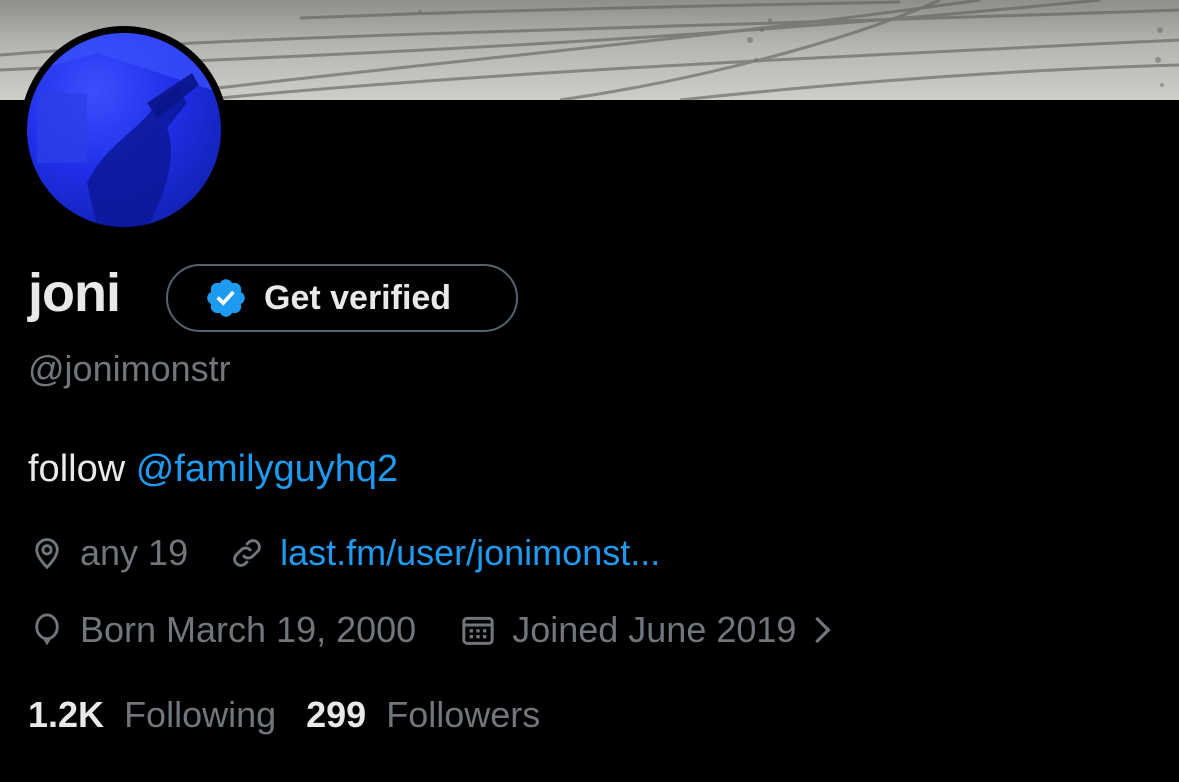 Image resolution: width=1179 pixels, height=782 pixels. I want to click on profile-bio: follow @familyguyhq2, so click(213, 469).